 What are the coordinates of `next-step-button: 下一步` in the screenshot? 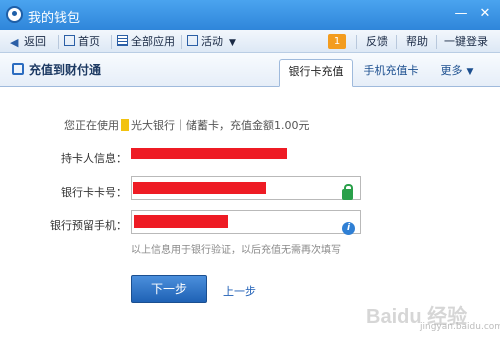 It's located at (169, 289).